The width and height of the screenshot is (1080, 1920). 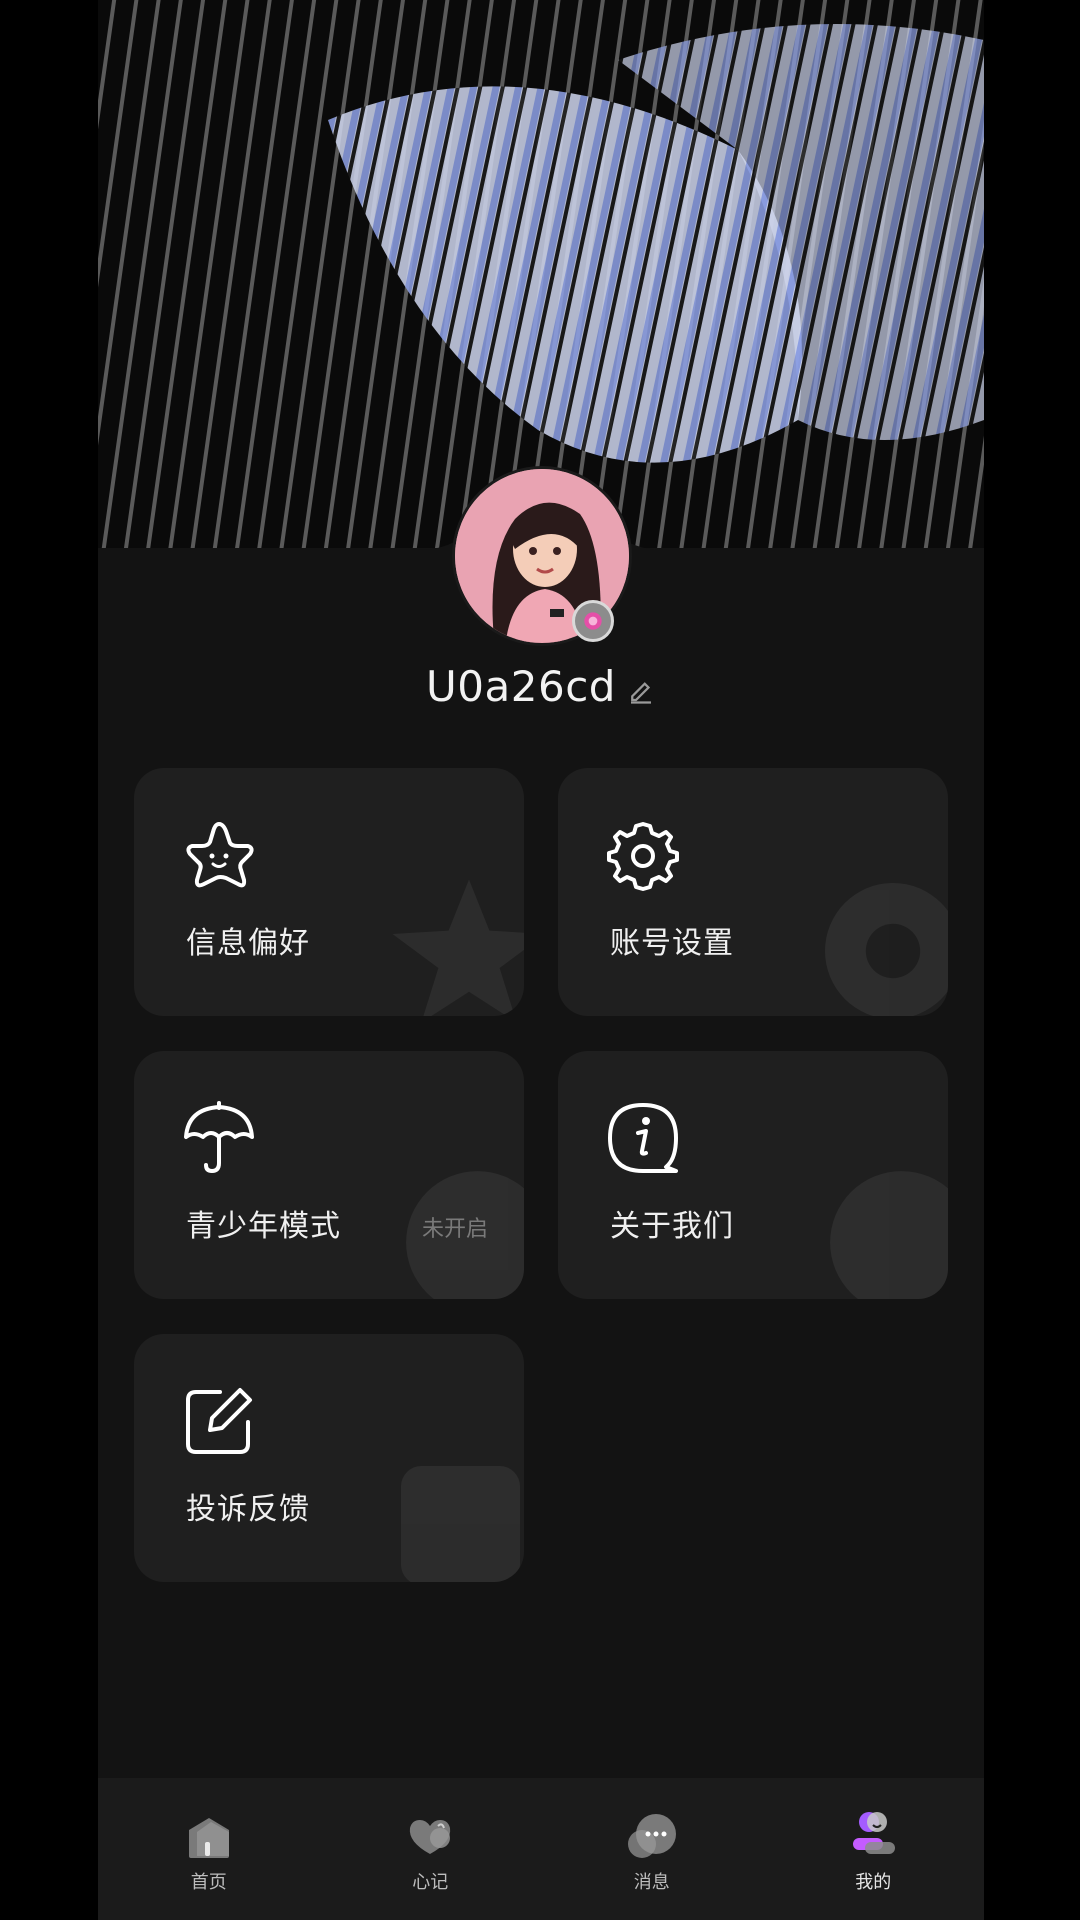 What do you see at coordinates (753, 892) in the screenshot?
I see `account-settings-card: 账号设置` at bounding box center [753, 892].